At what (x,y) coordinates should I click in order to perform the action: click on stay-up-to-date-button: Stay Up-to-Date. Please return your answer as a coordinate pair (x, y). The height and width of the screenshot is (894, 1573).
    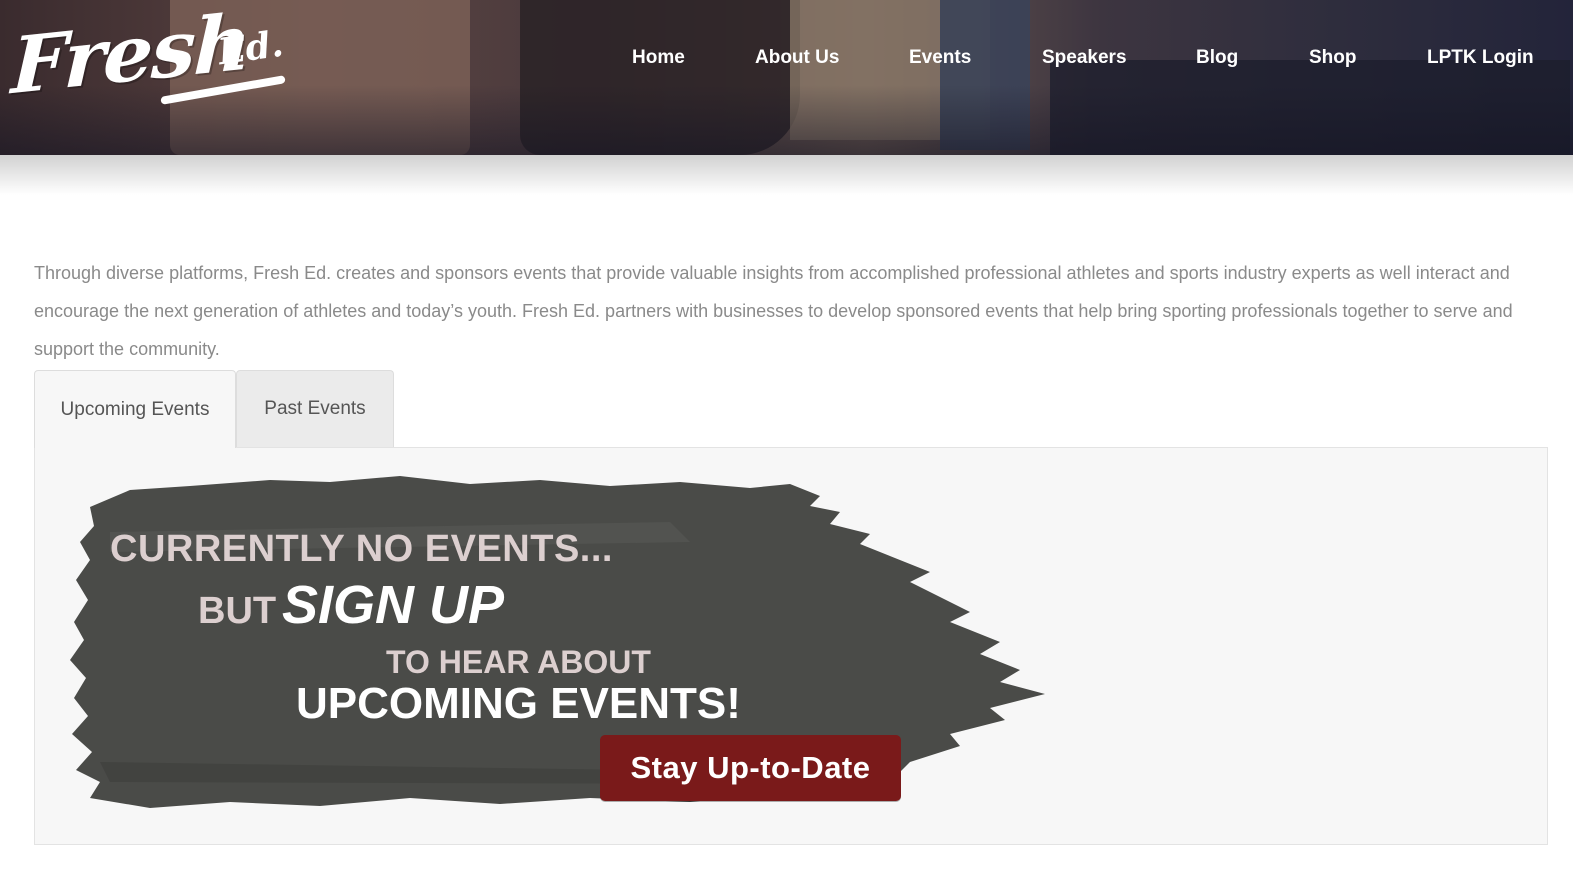
    Looking at the image, I should click on (750, 768).